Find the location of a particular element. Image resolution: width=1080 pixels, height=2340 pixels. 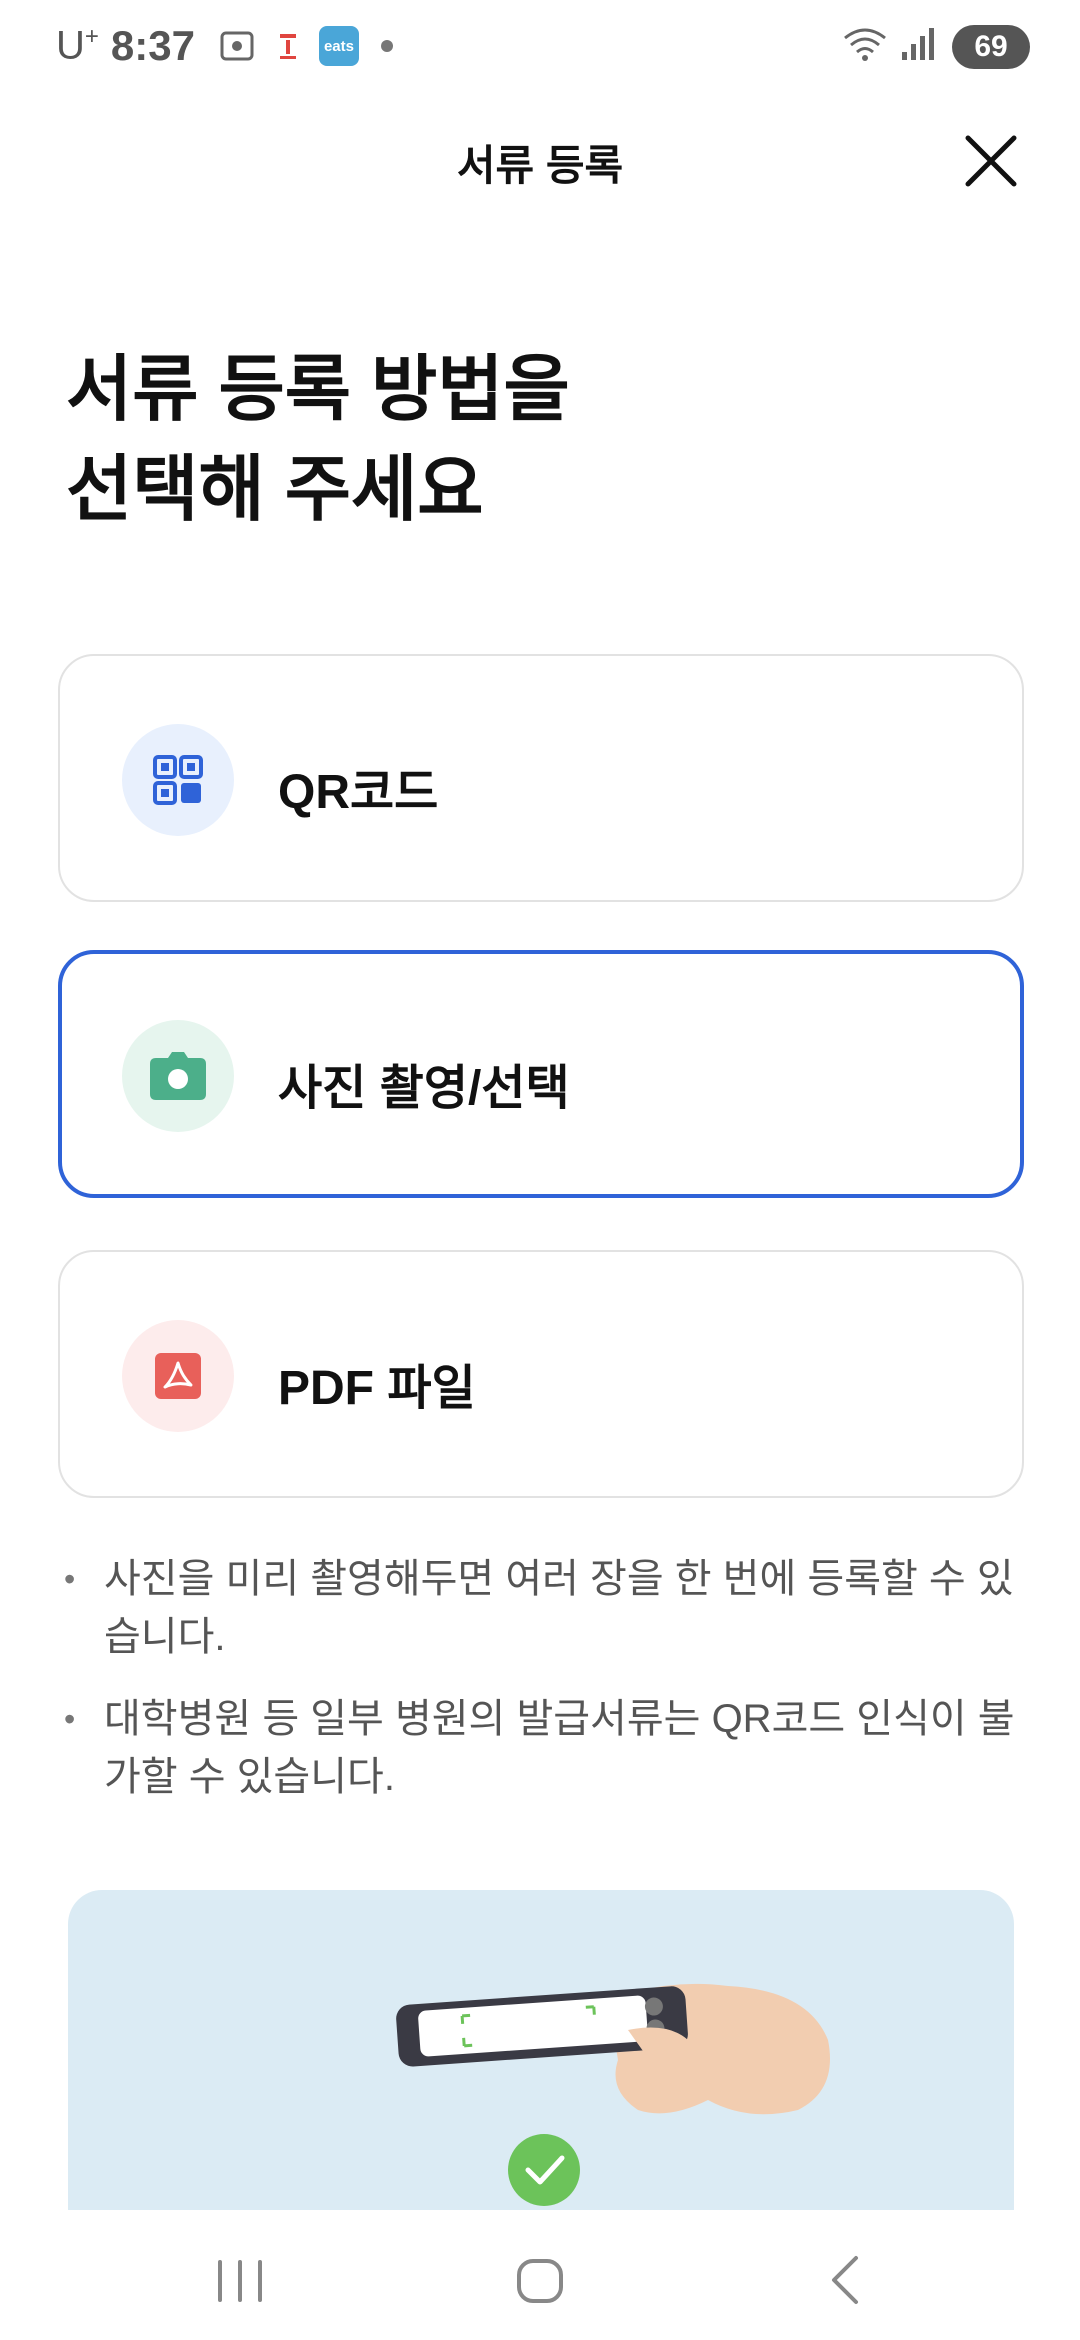

close-button is located at coordinates (991, 161).